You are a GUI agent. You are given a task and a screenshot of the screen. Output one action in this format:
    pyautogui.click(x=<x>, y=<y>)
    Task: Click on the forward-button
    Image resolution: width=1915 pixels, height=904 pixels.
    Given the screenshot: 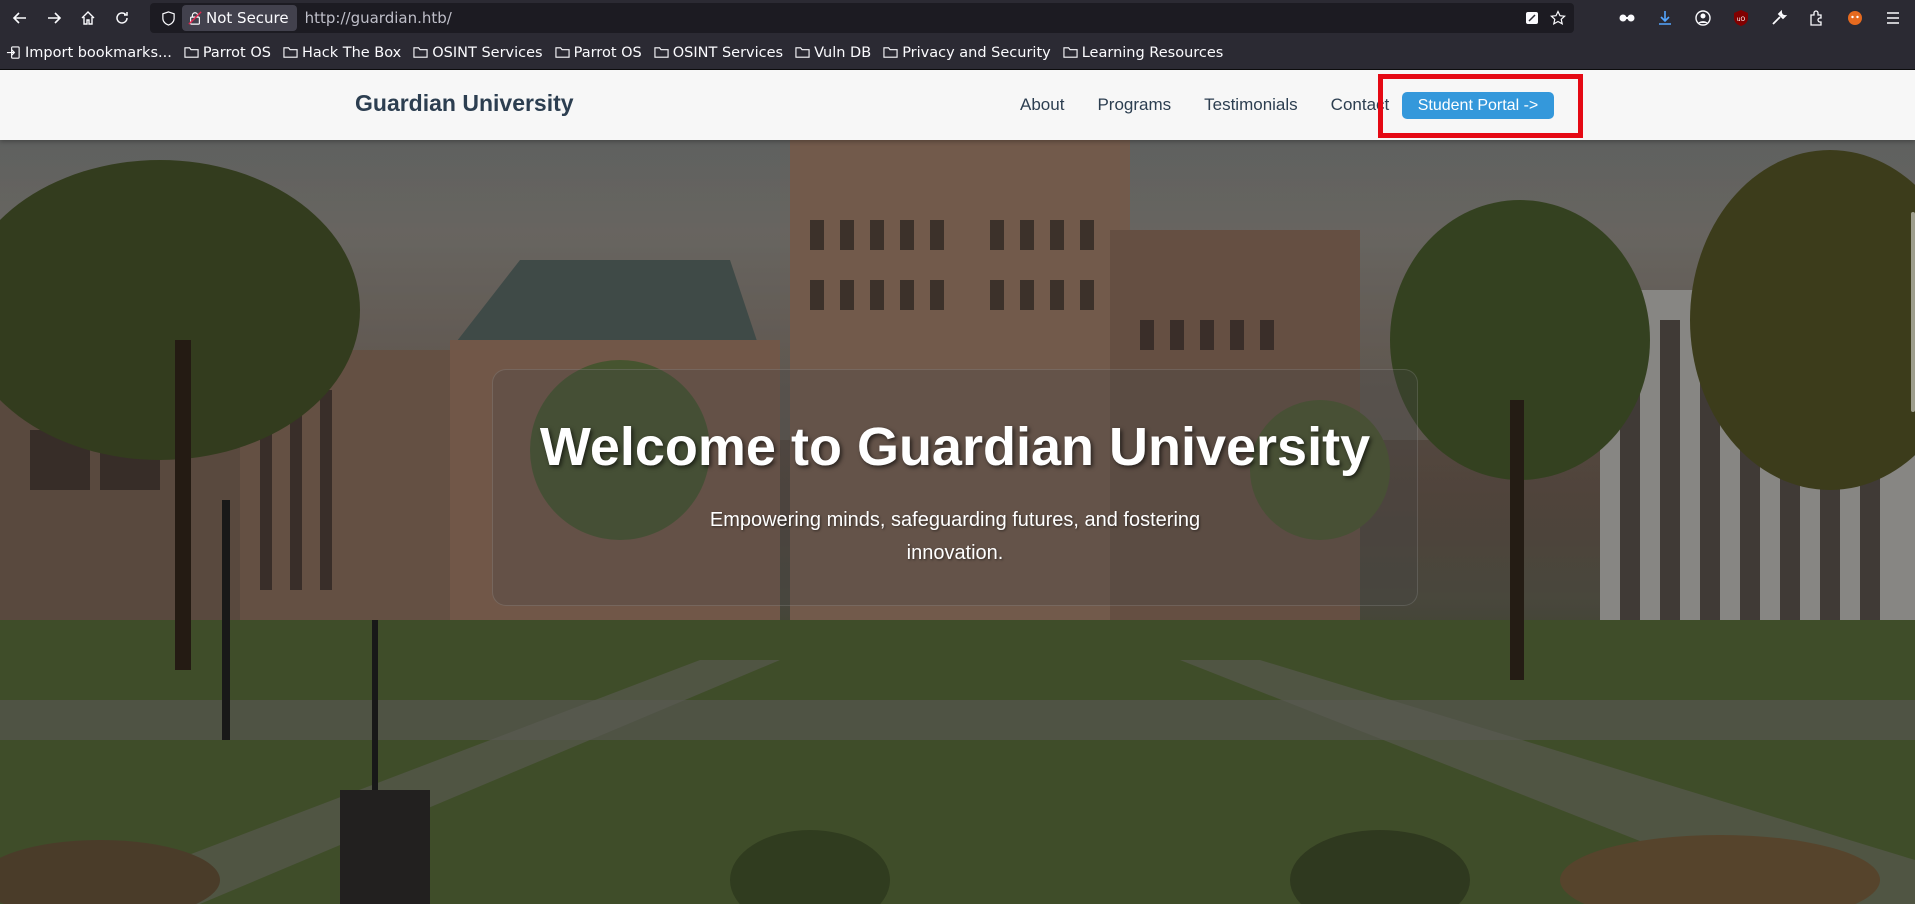 What is the action you would take?
    pyautogui.click(x=54, y=18)
    